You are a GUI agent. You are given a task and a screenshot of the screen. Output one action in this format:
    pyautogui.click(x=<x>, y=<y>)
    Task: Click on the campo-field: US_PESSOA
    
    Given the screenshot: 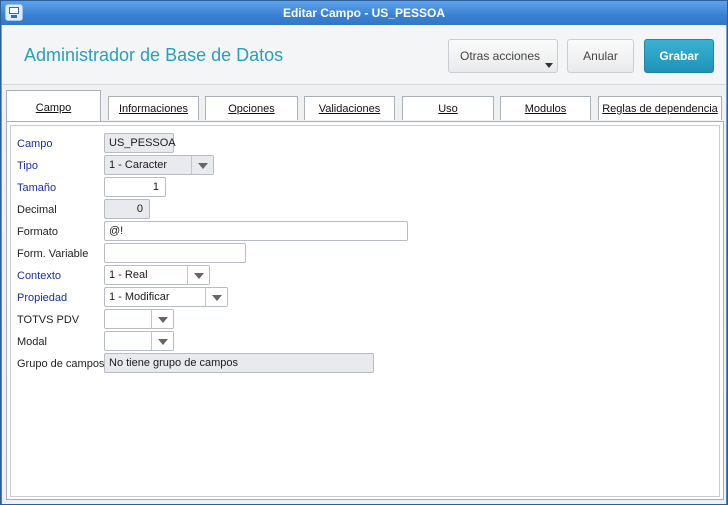 What is the action you would take?
    pyautogui.click(x=140, y=143)
    